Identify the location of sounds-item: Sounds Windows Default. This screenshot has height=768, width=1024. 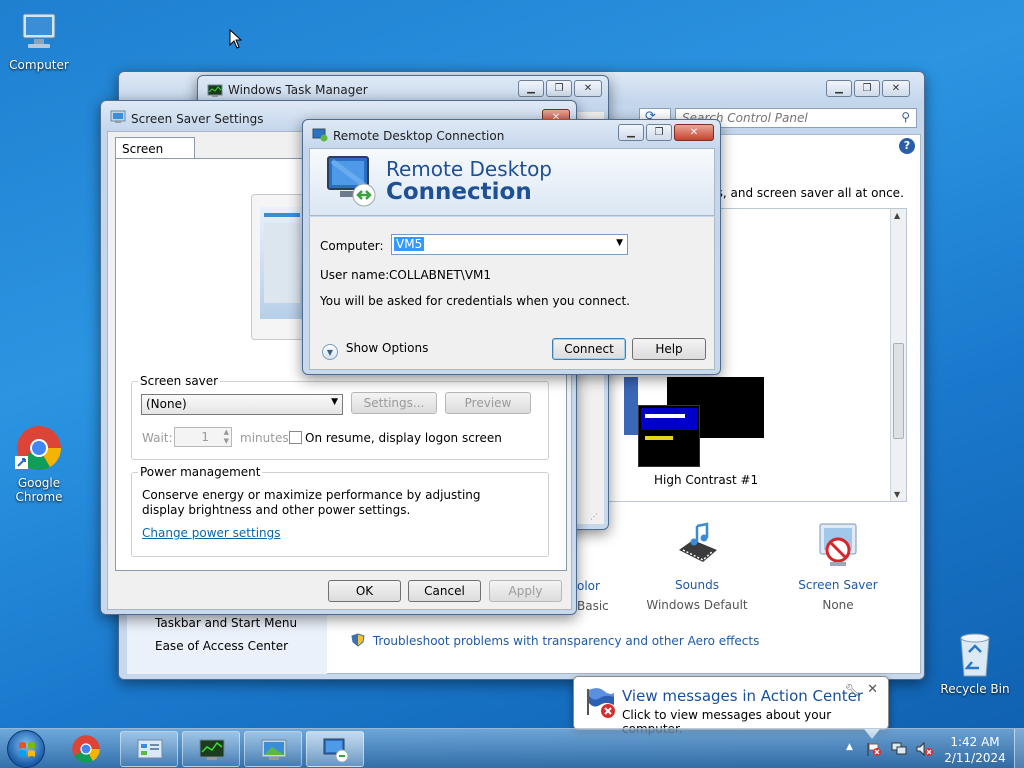
(697, 566).